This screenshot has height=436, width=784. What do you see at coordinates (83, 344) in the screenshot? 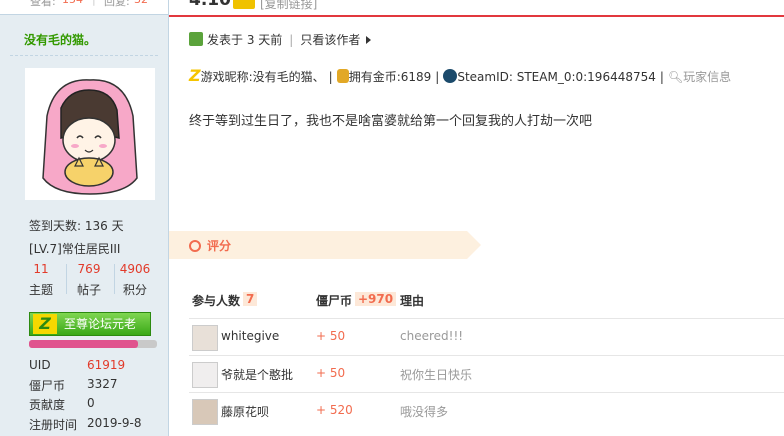
I see `level-progress-fill` at bounding box center [83, 344].